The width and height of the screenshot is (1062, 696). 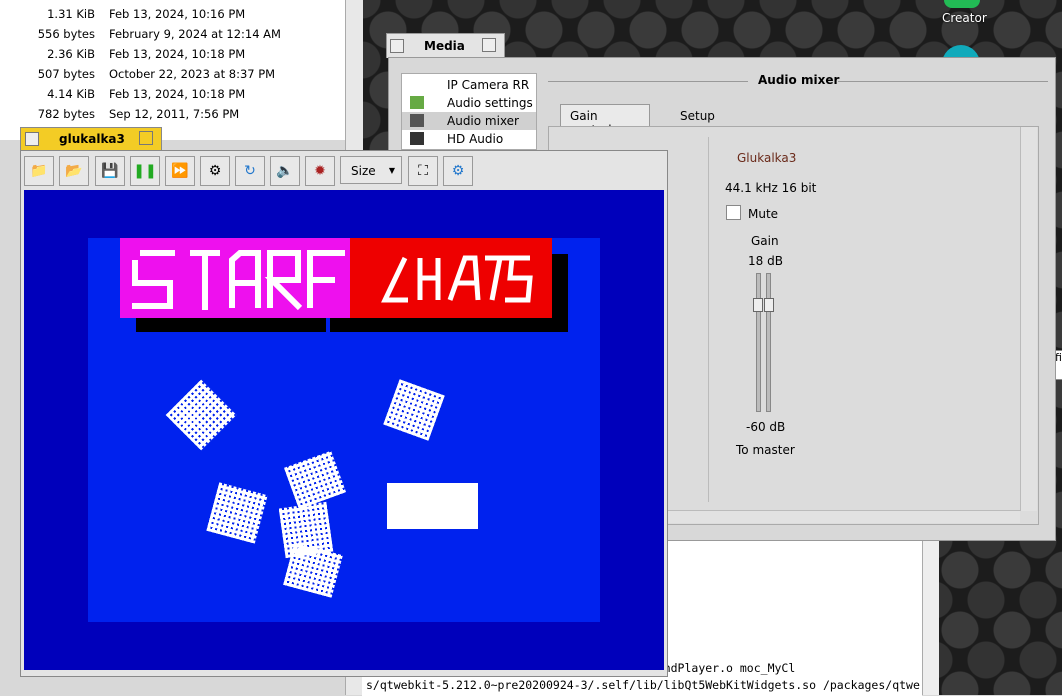 I want to click on file-row: 507 bytes October 22, 2023 at 8:37 PM, so click(x=172, y=74).